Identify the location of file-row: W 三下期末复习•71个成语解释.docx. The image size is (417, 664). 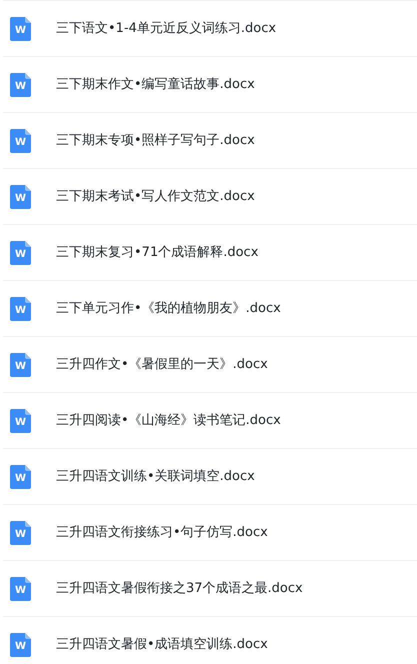
(210, 253).